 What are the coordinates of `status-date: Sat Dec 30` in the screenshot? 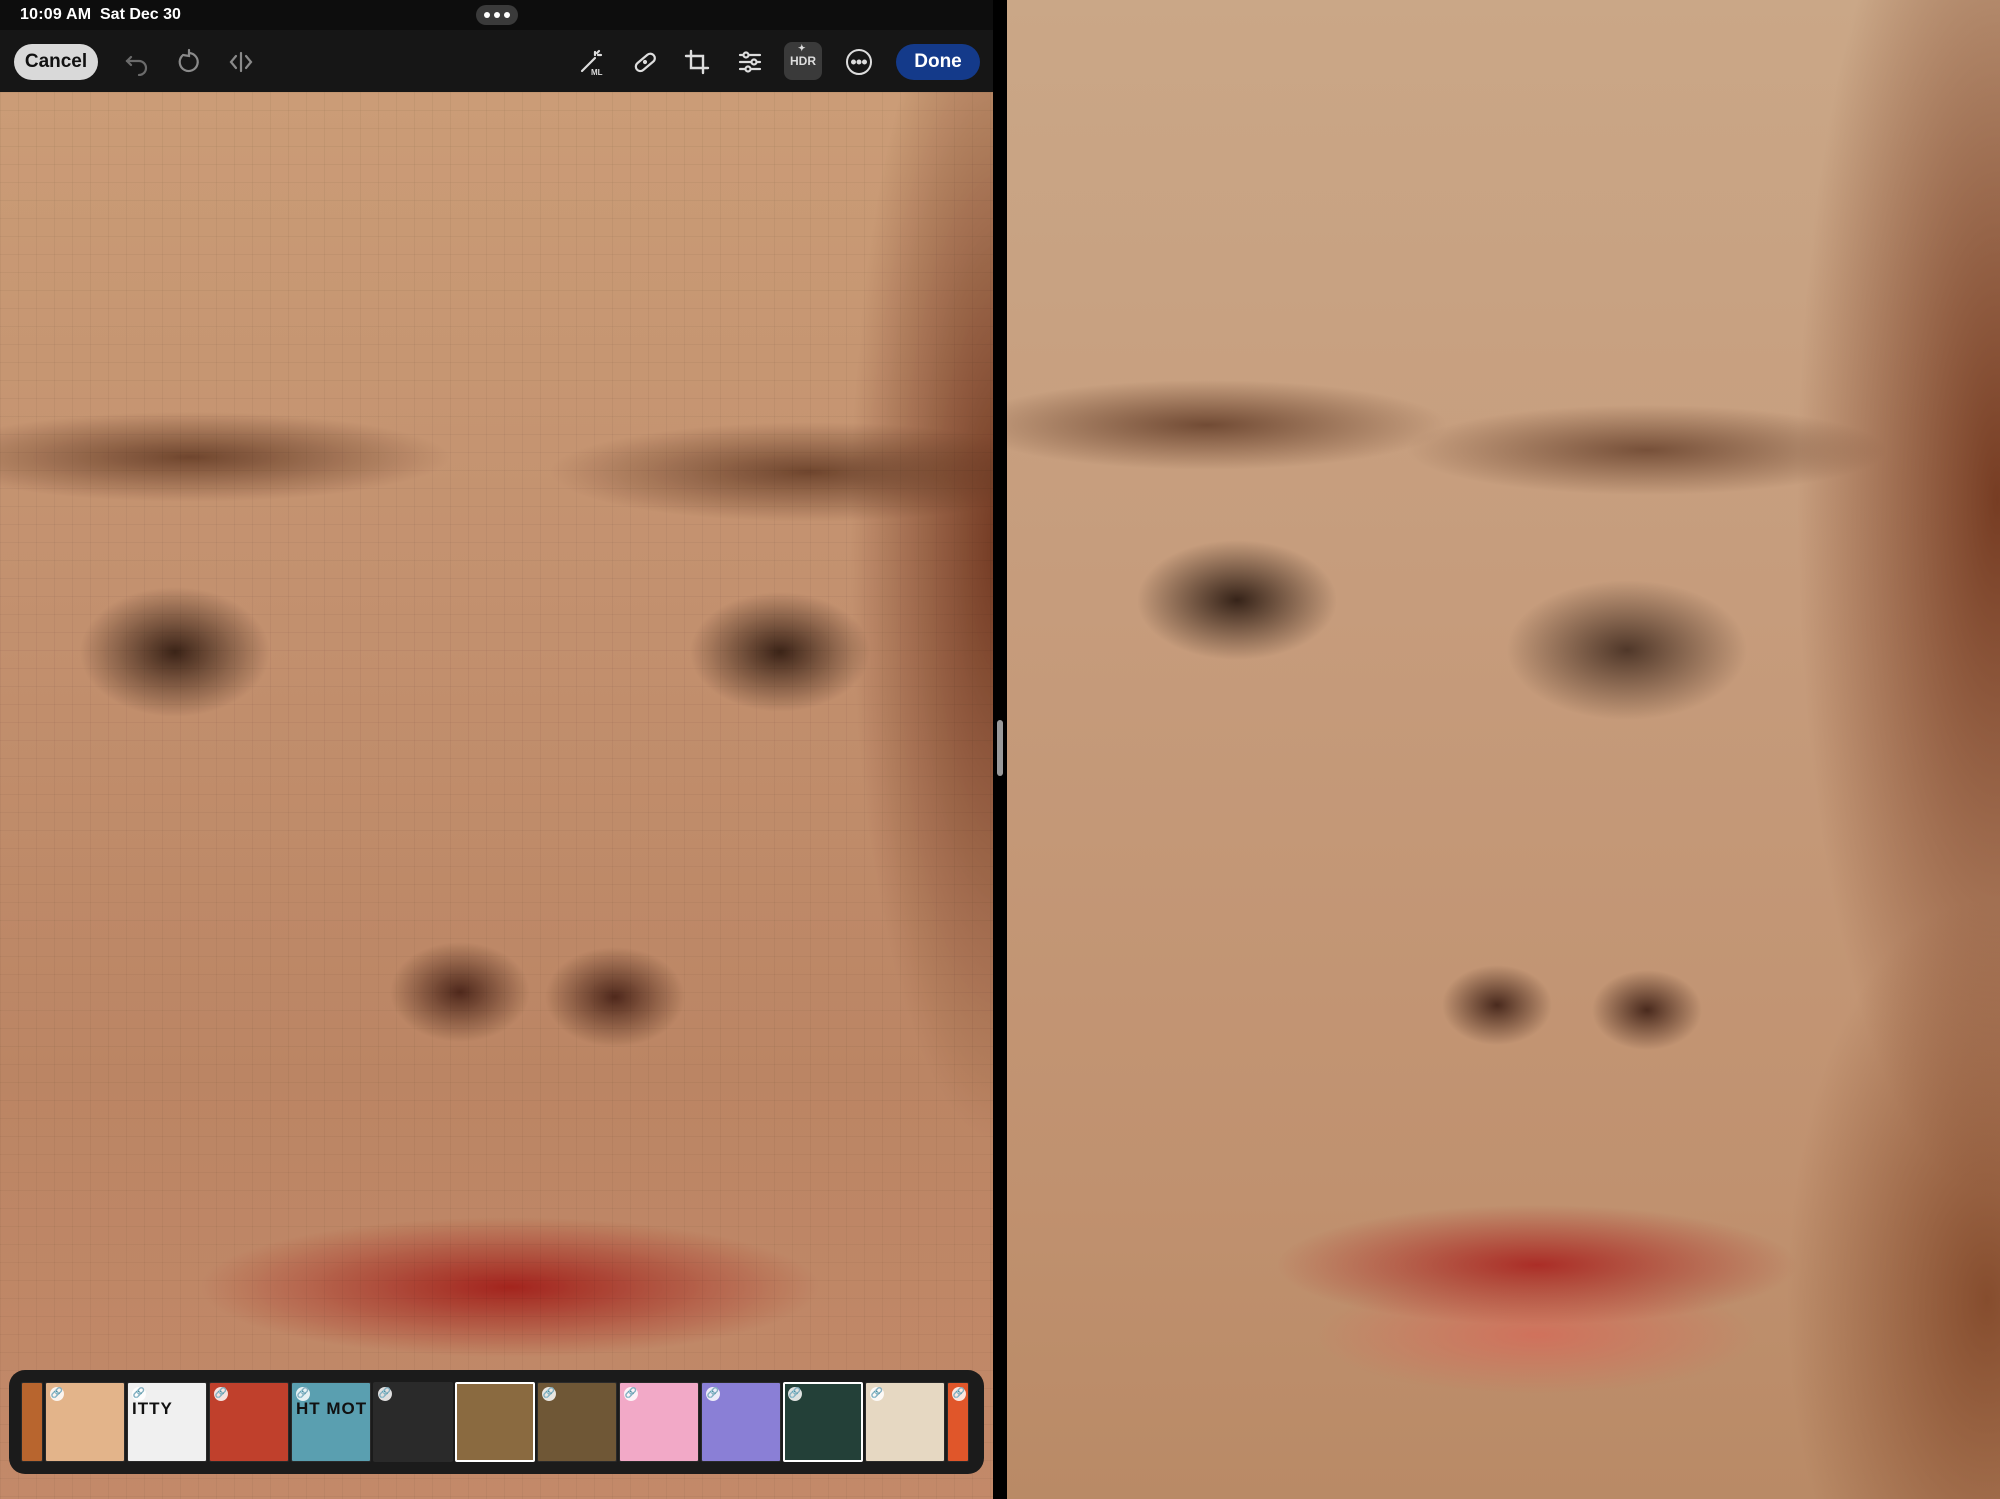 It's located at (140, 14).